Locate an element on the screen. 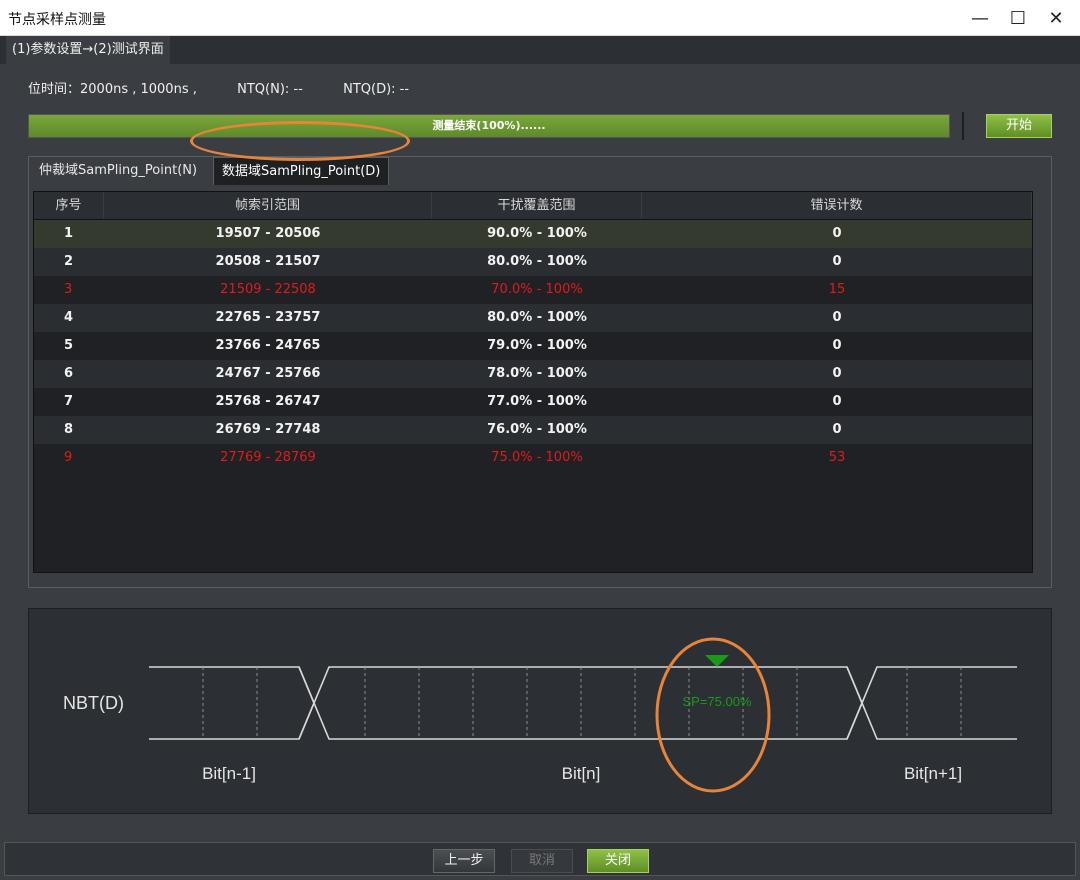 This screenshot has height=880, width=1080. bus-lines is located at coordinates (583, 703).